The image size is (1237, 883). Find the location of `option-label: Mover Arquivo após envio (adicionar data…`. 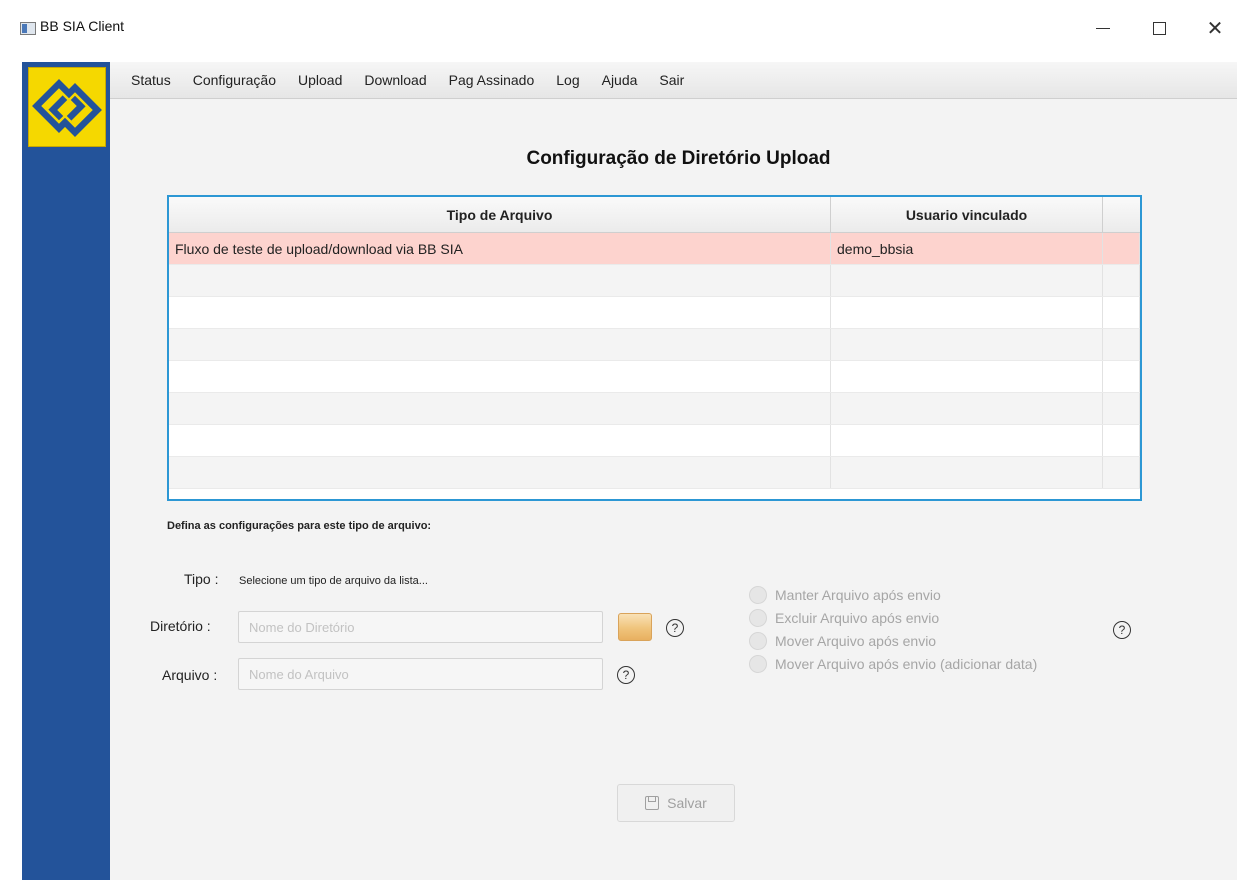

option-label: Mover Arquivo após envio (adicionar data… is located at coordinates (906, 664).